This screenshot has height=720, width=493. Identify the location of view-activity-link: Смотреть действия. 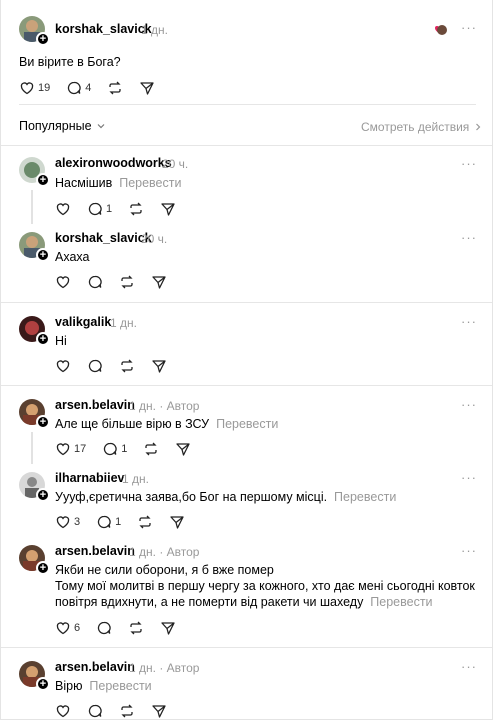
(422, 127).